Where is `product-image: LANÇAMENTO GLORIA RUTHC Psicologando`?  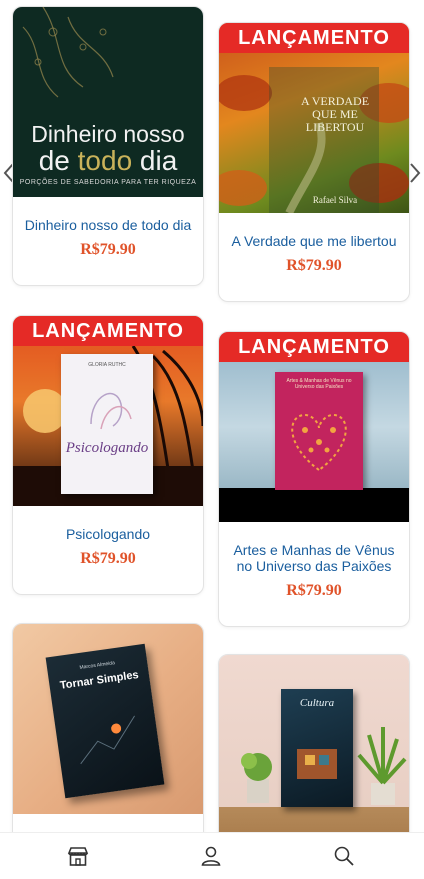
product-image: LANÇAMENTO GLORIA RUTHC Psicologando is located at coordinates (108, 411).